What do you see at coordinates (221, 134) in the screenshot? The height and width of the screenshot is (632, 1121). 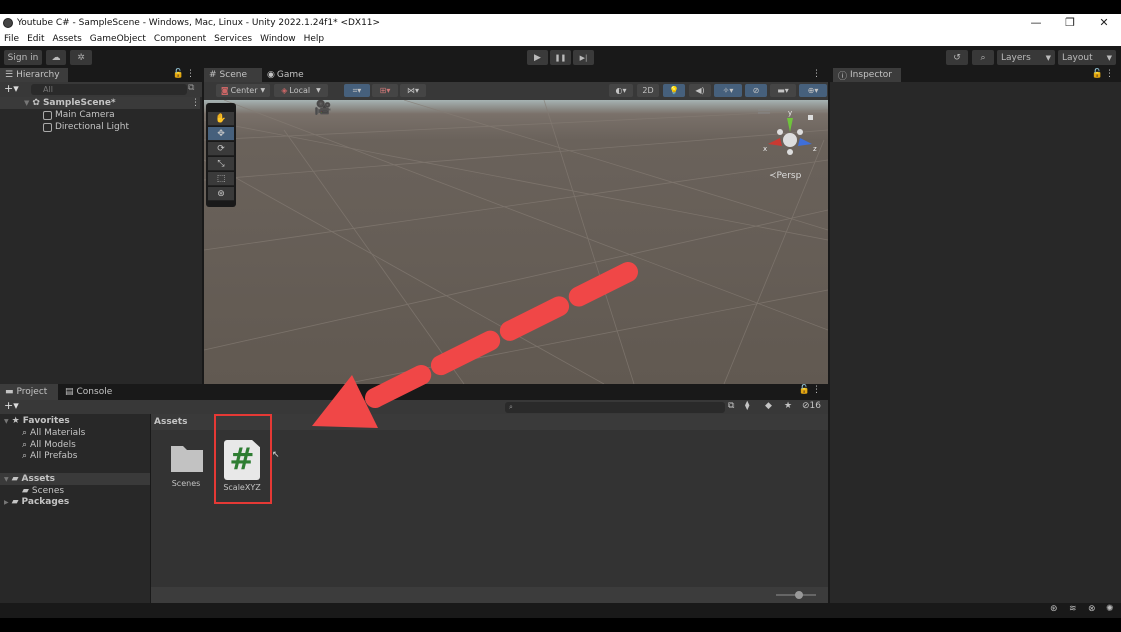 I see `move-tool-button: ✥` at bounding box center [221, 134].